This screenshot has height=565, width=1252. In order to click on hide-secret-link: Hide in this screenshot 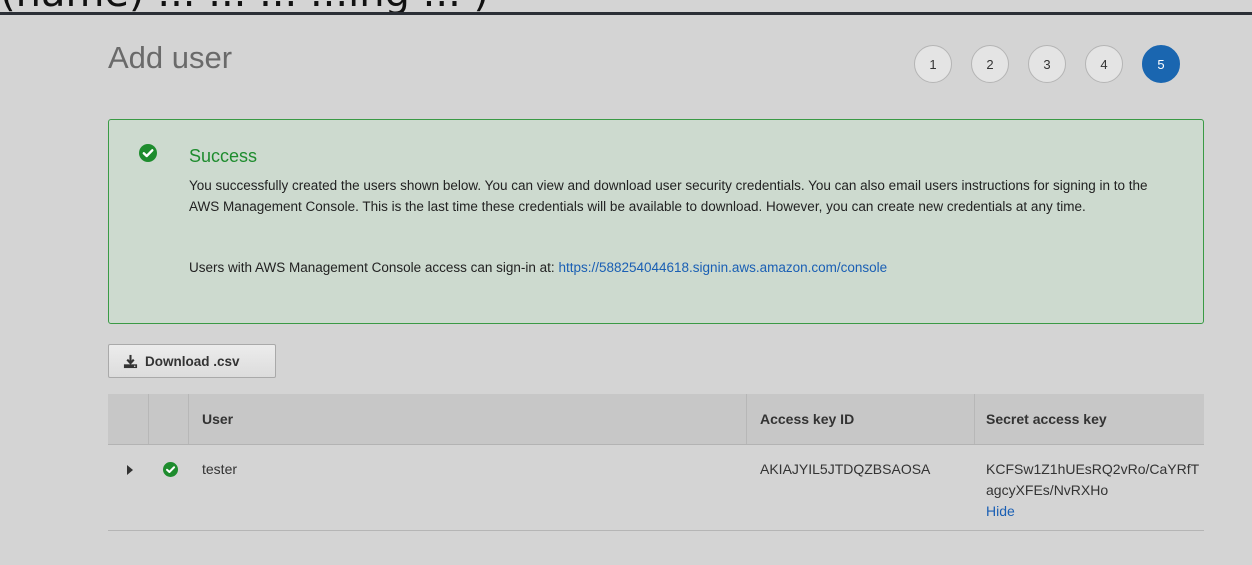, I will do `click(1093, 511)`.